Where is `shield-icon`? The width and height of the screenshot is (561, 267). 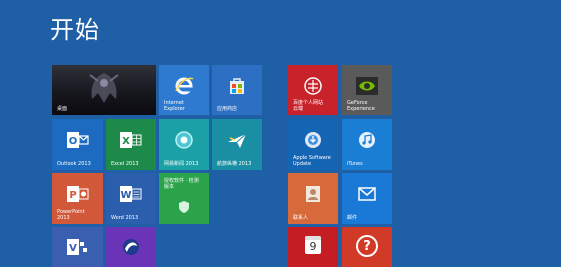 shield-icon is located at coordinates (184, 207).